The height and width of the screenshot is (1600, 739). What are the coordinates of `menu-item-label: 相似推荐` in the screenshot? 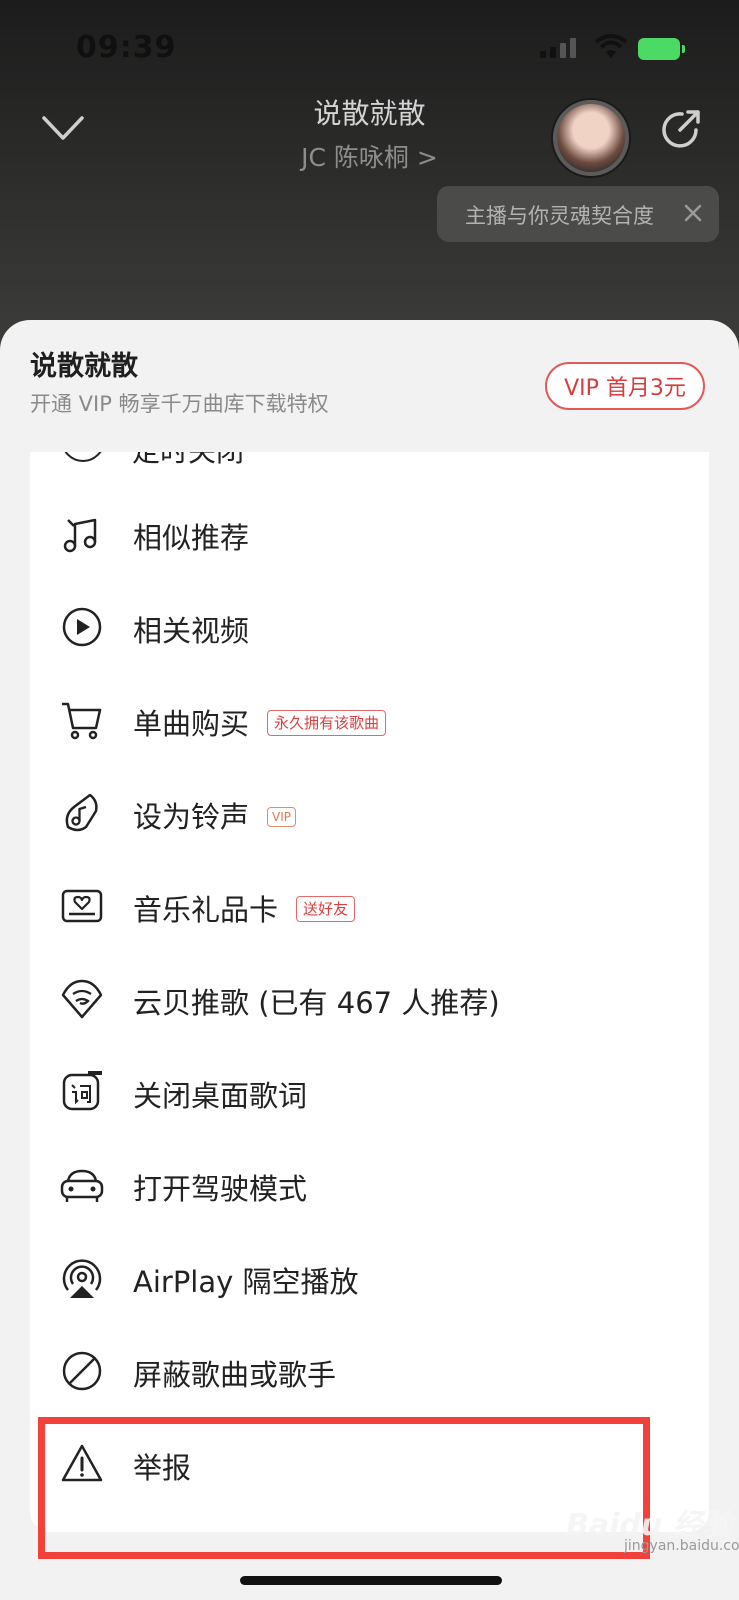 It's located at (191, 538).